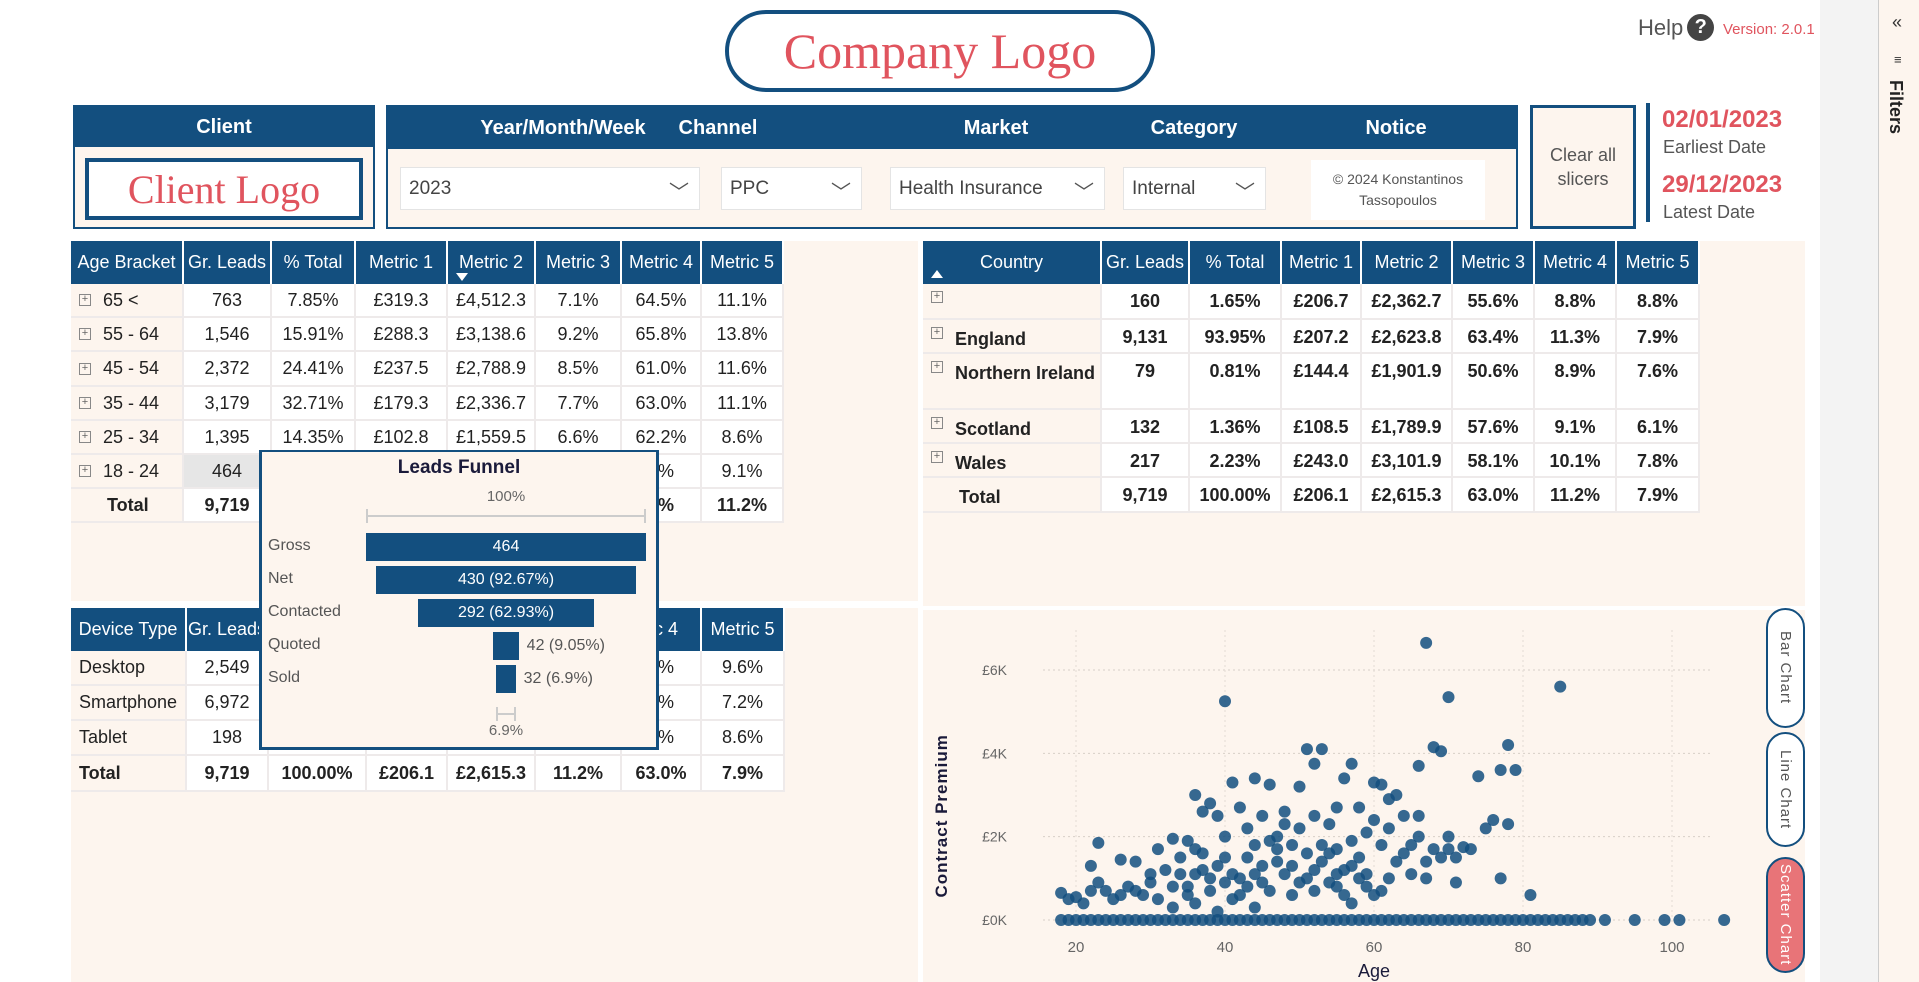 Image resolution: width=1919 pixels, height=982 pixels. Describe the element at coordinates (127, 262) in the screenshot. I see `column-header: Age Bracket` at that location.